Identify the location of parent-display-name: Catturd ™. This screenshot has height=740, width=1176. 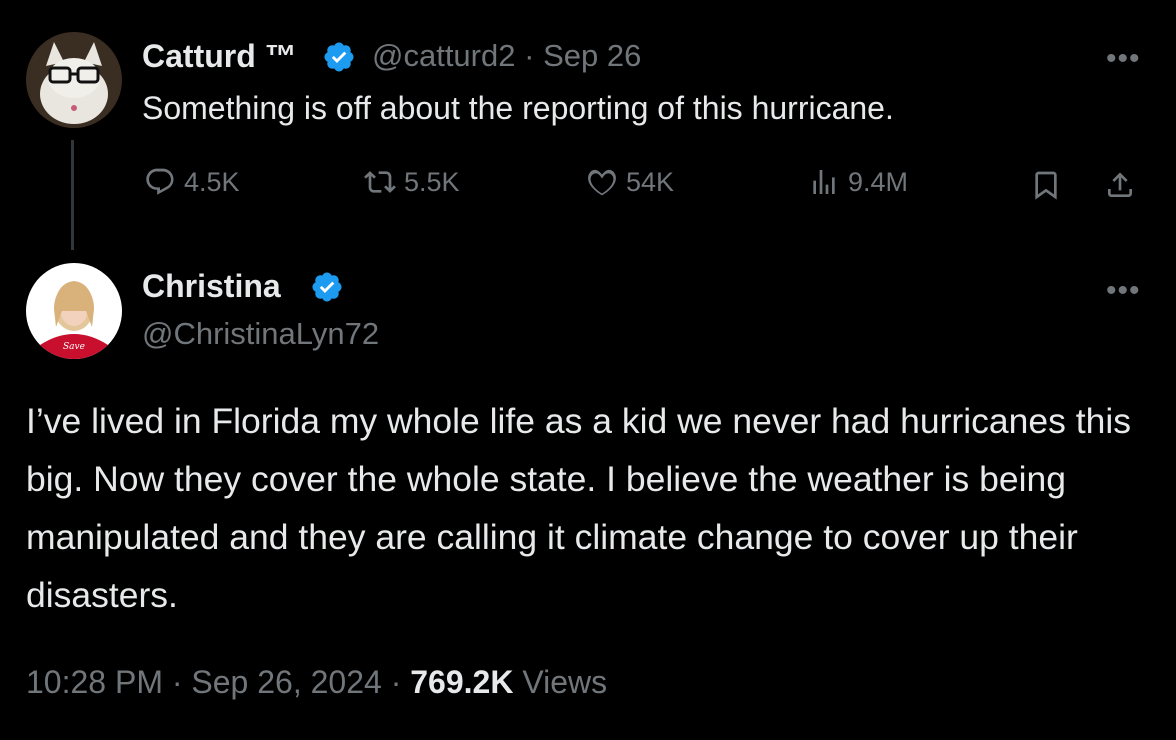
(219, 56).